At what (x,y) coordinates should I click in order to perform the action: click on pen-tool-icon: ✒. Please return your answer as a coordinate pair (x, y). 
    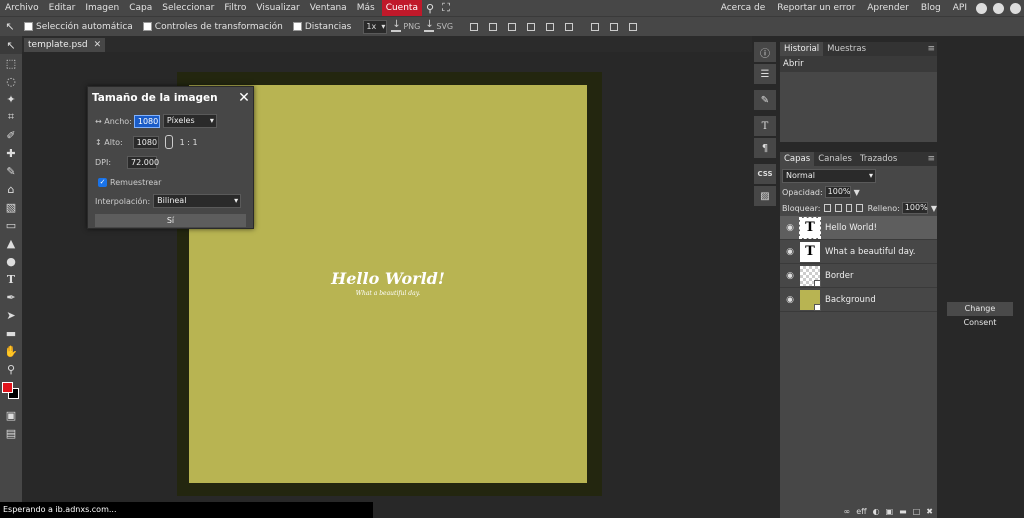
    Looking at the image, I should click on (11, 297).